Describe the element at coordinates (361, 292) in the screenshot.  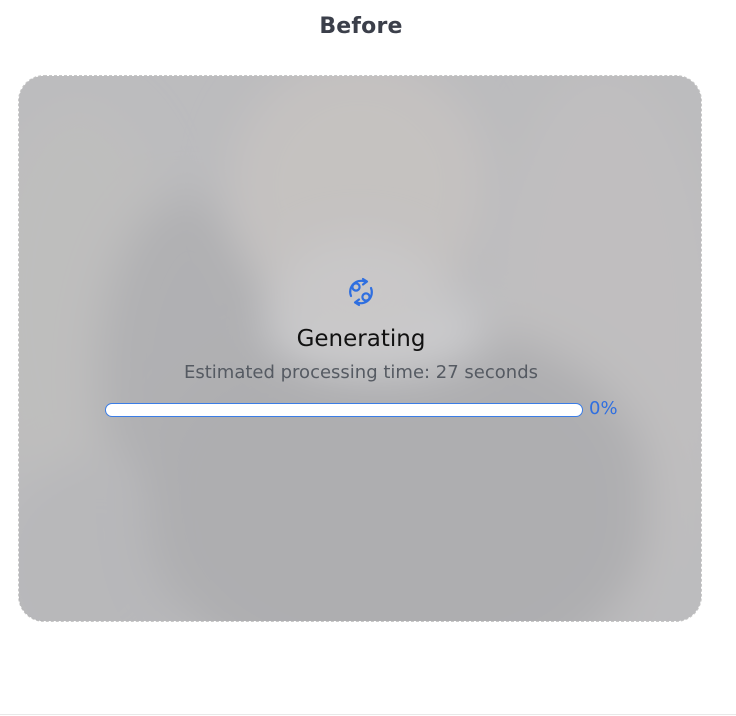
I see `sync-icon` at that location.